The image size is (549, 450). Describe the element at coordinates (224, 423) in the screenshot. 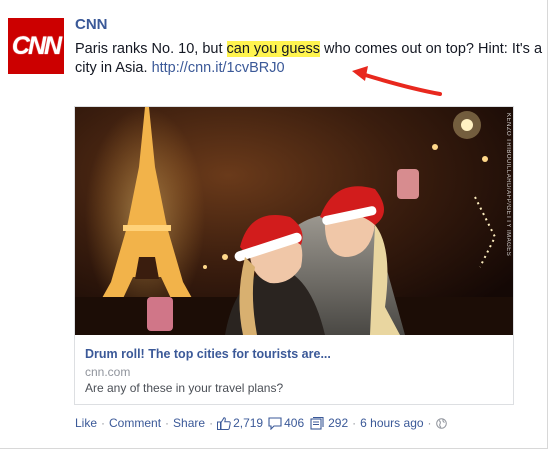

I see `thumbs-up-icon` at that location.